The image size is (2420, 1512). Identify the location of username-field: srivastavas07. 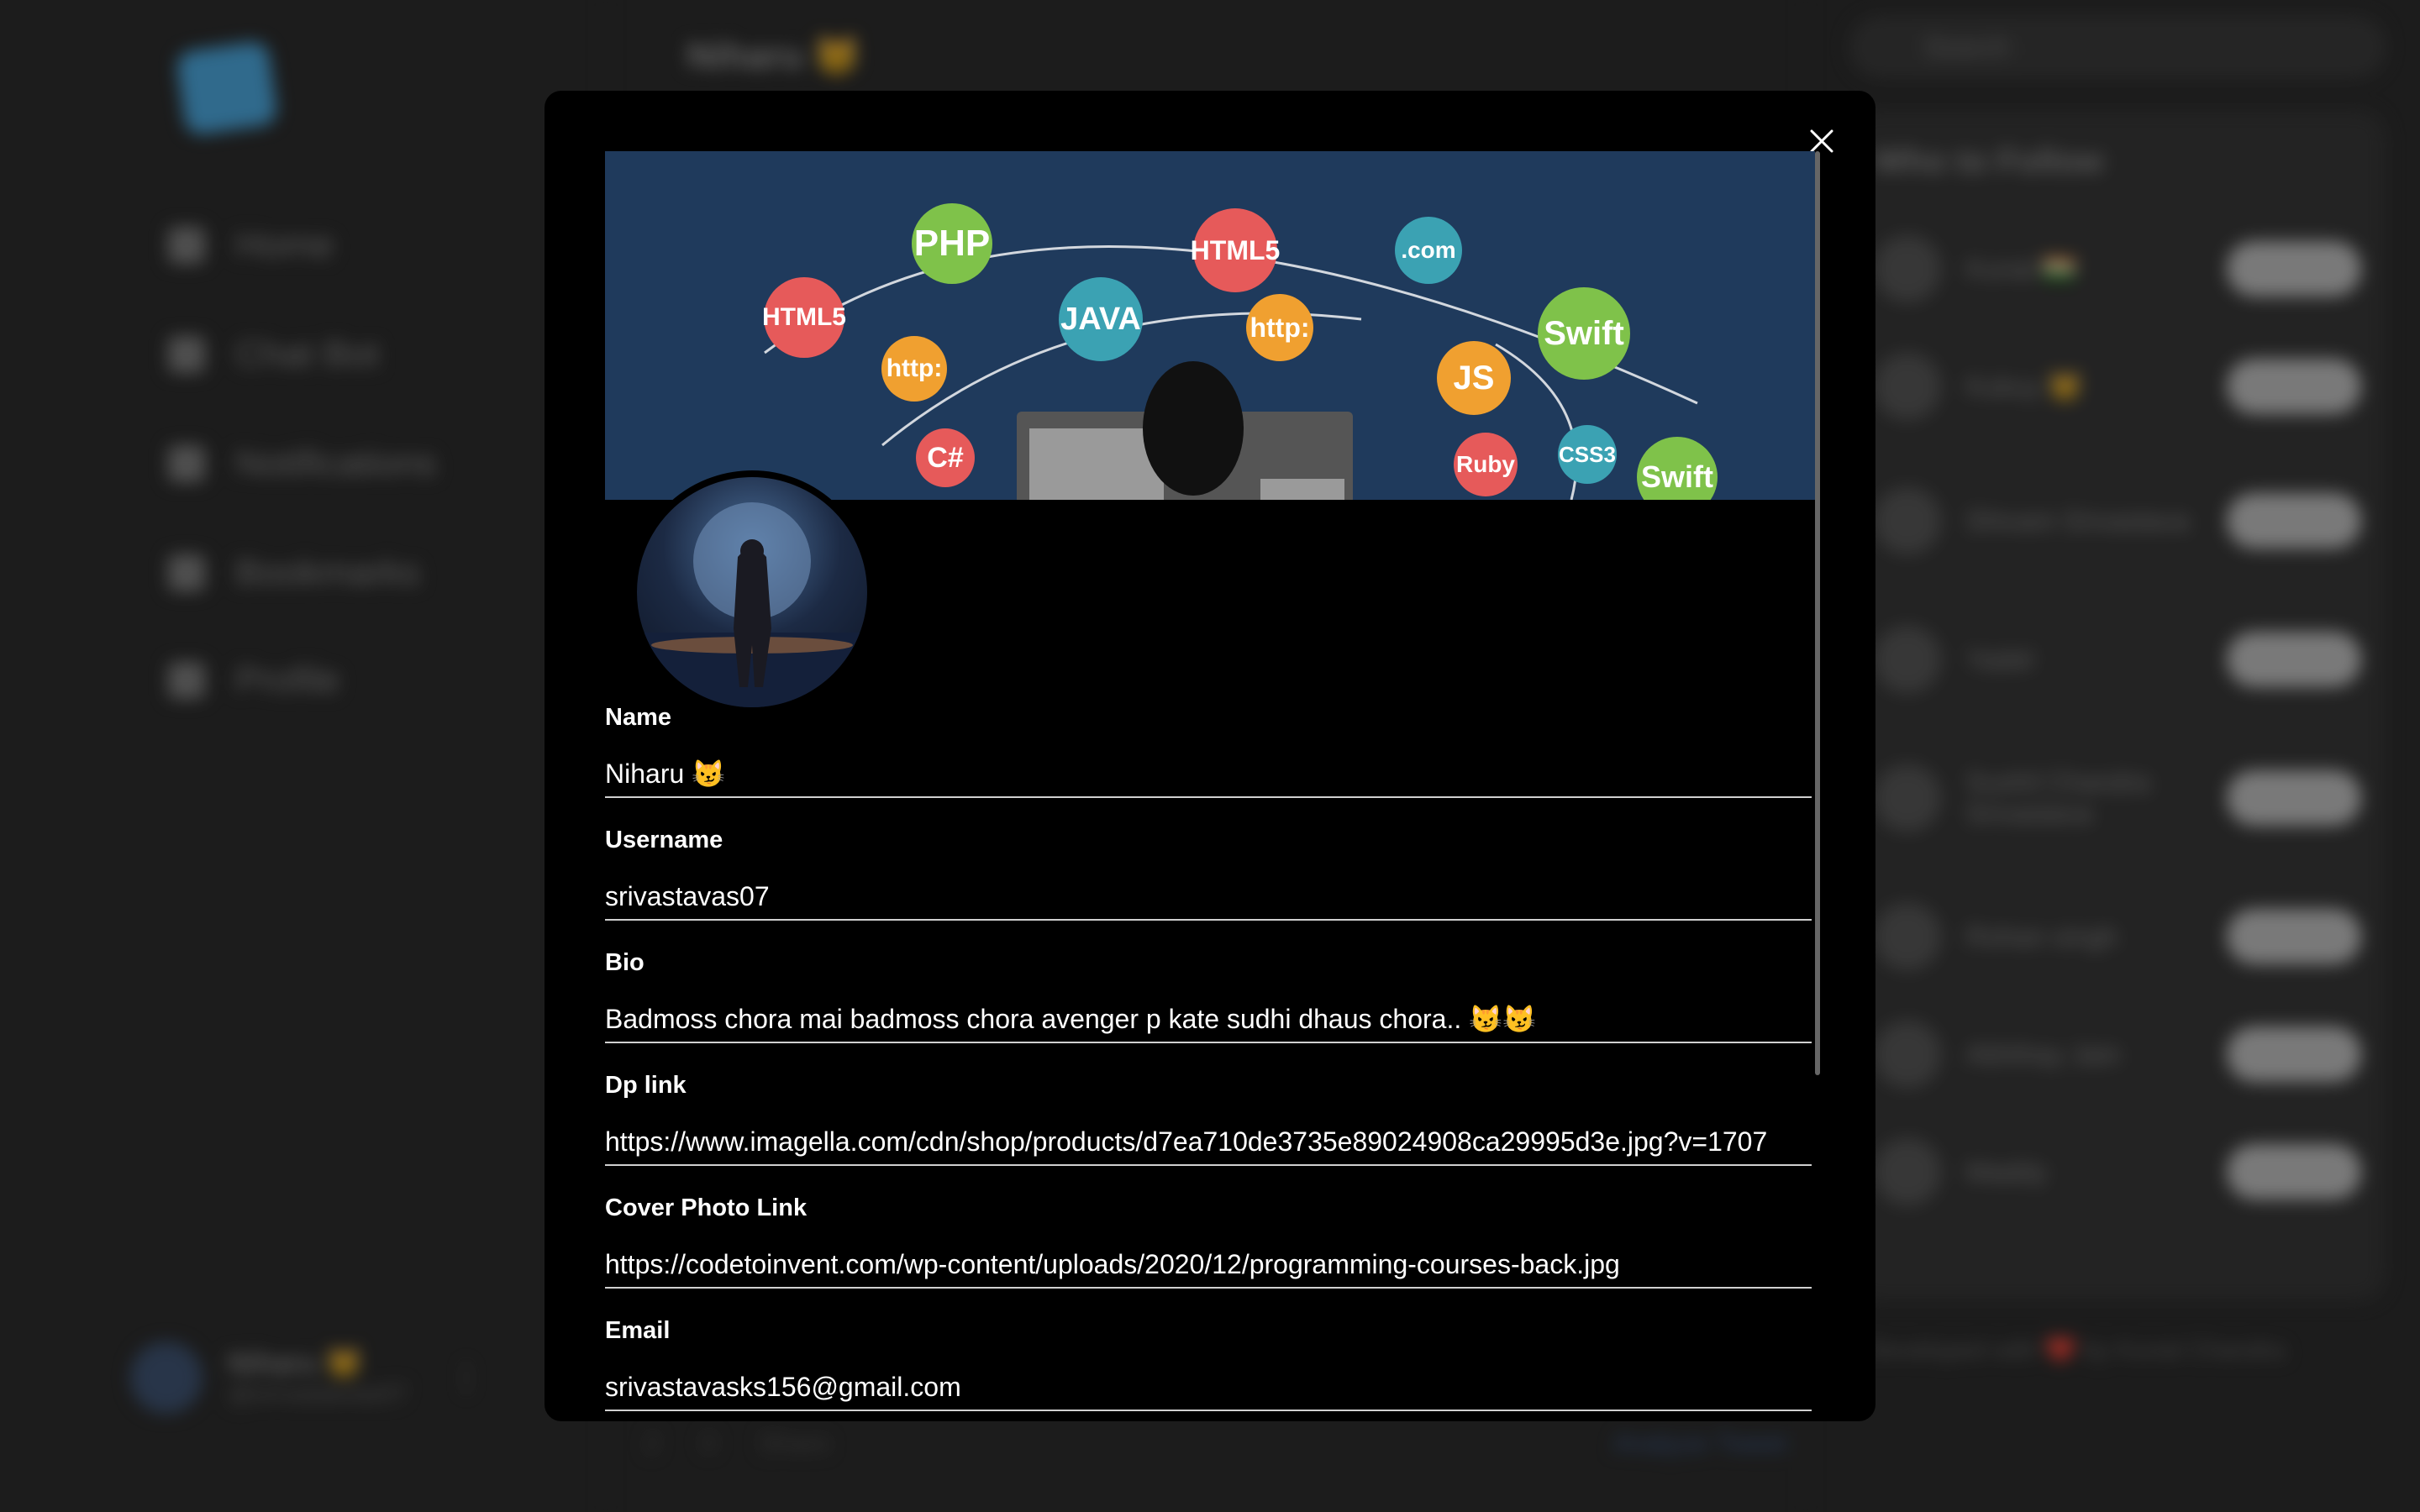
(1208, 898).